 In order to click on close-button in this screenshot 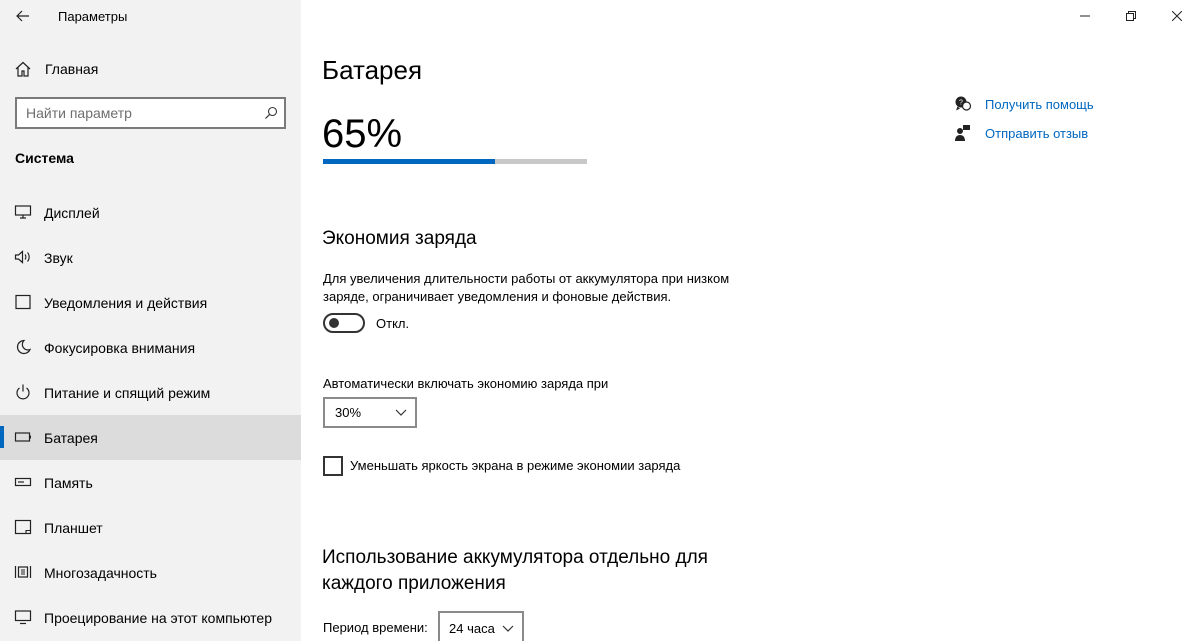, I will do `click(1177, 16)`.